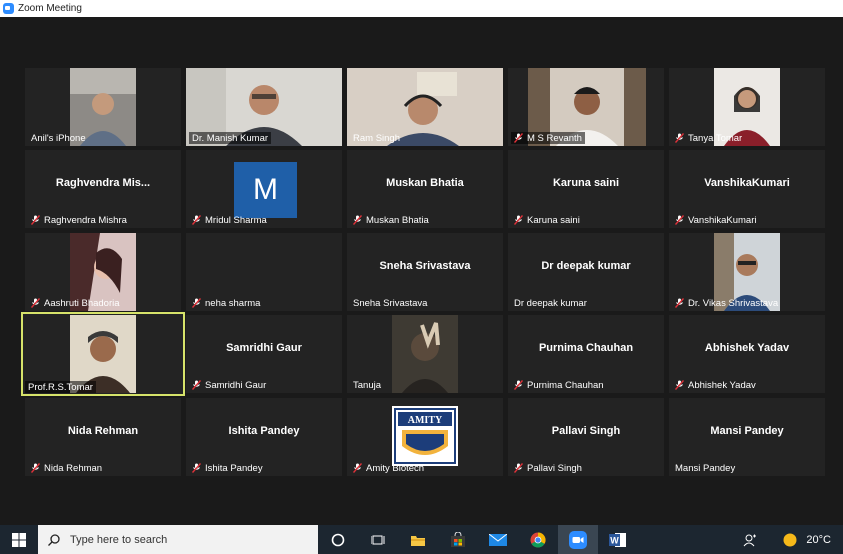  Describe the element at coordinates (388, 468) in the screenshot. I see `participant-name-label: Amity Biotech` at that location.